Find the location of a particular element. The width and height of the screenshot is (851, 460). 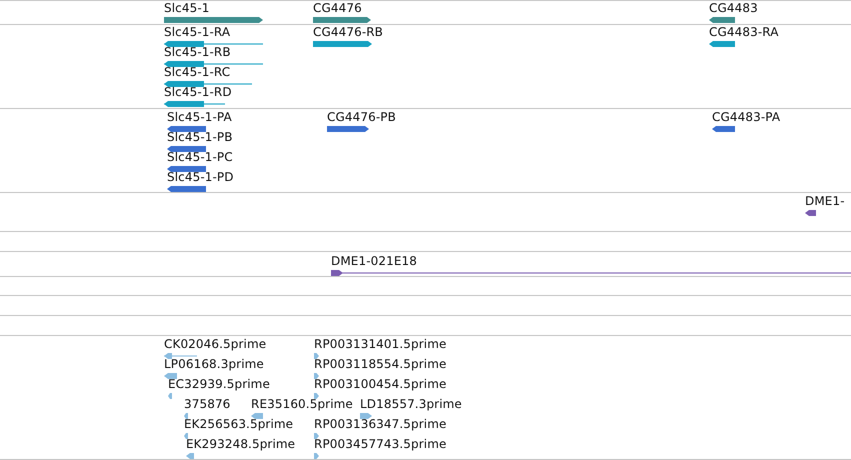

feature-label: LD18557.3prime is located at coordinates (411, 404).